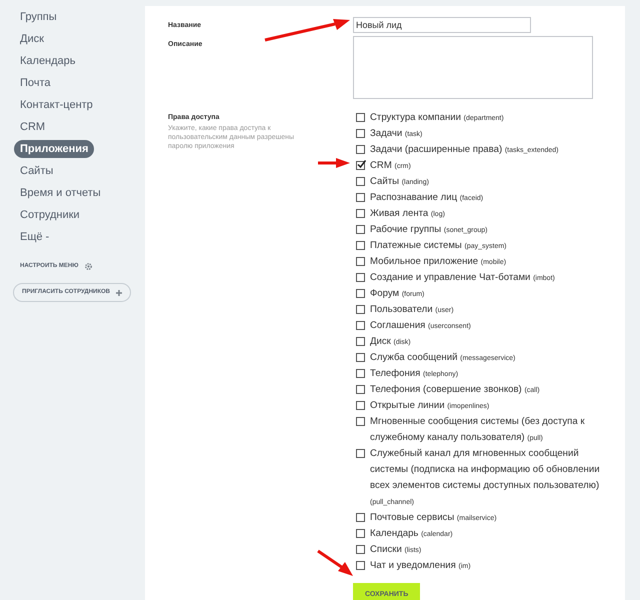 The image size is (640, 600). I want to click on sidebar-item: Почта, so click(35, 83).